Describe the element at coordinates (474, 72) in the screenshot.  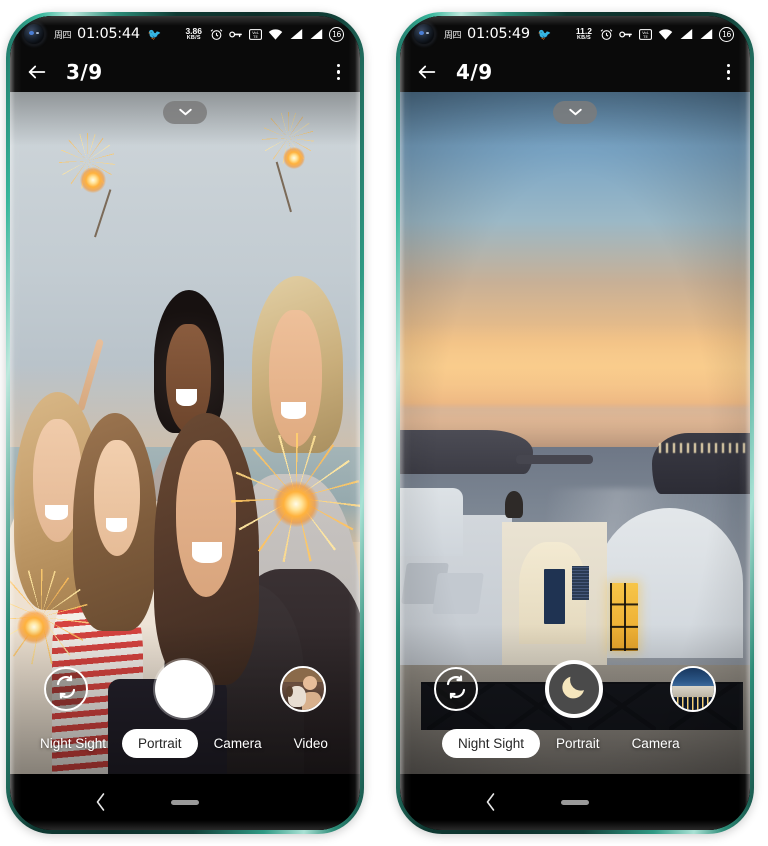
I see `page-counter: 4/9` at that location.